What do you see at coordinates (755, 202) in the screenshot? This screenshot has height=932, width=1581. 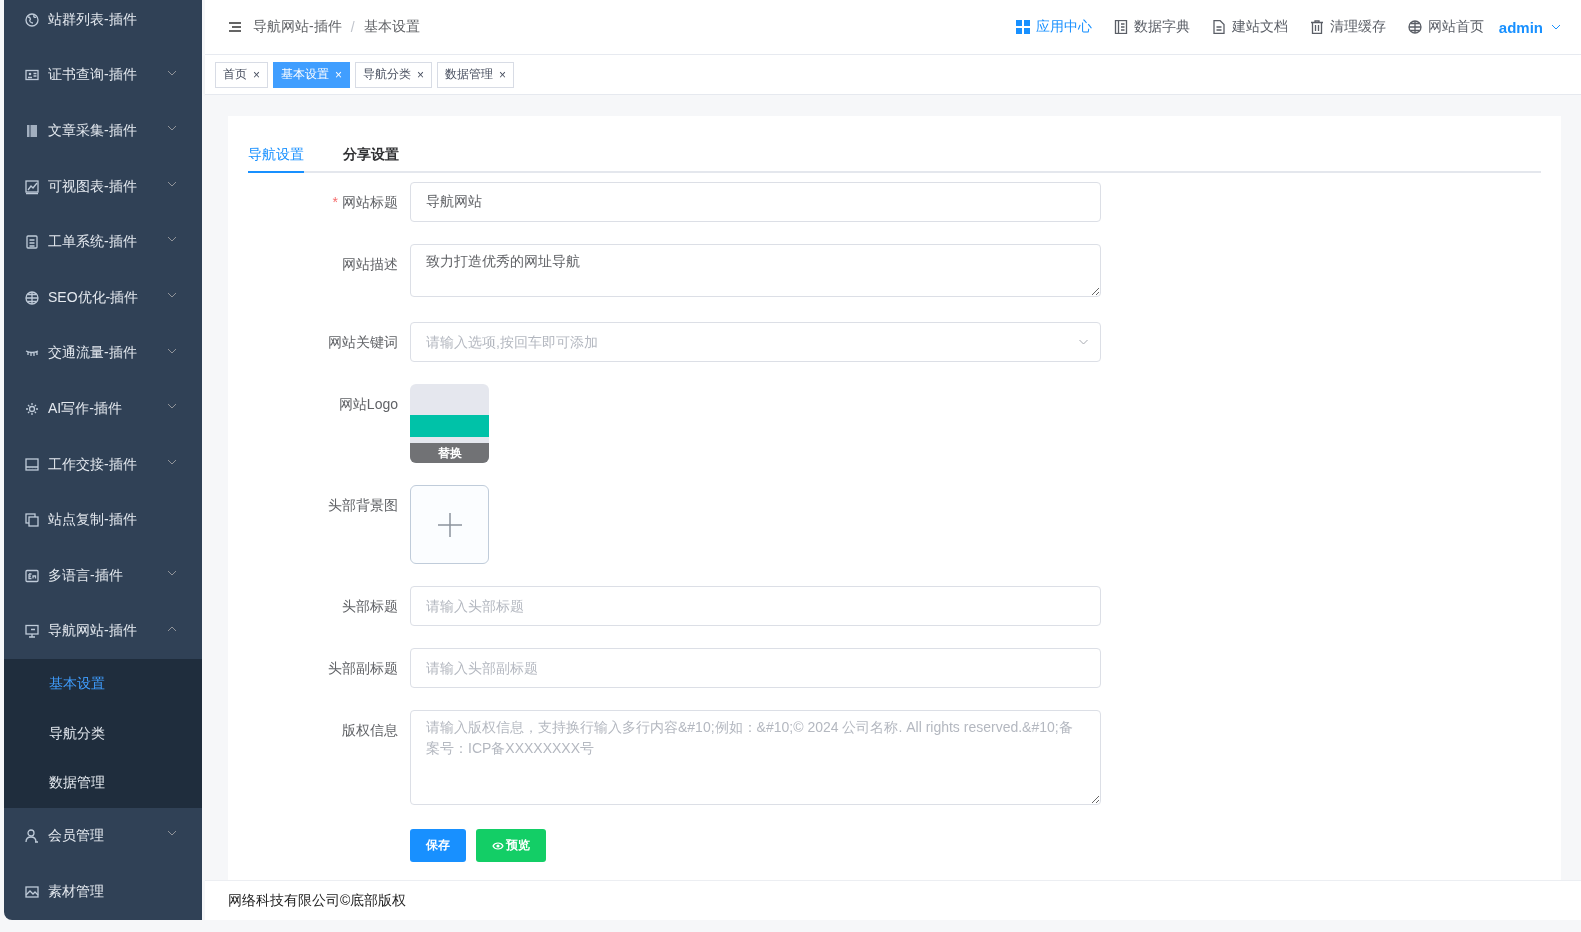 I see `text-field: 导航网站` at bounding box center [755, 202].